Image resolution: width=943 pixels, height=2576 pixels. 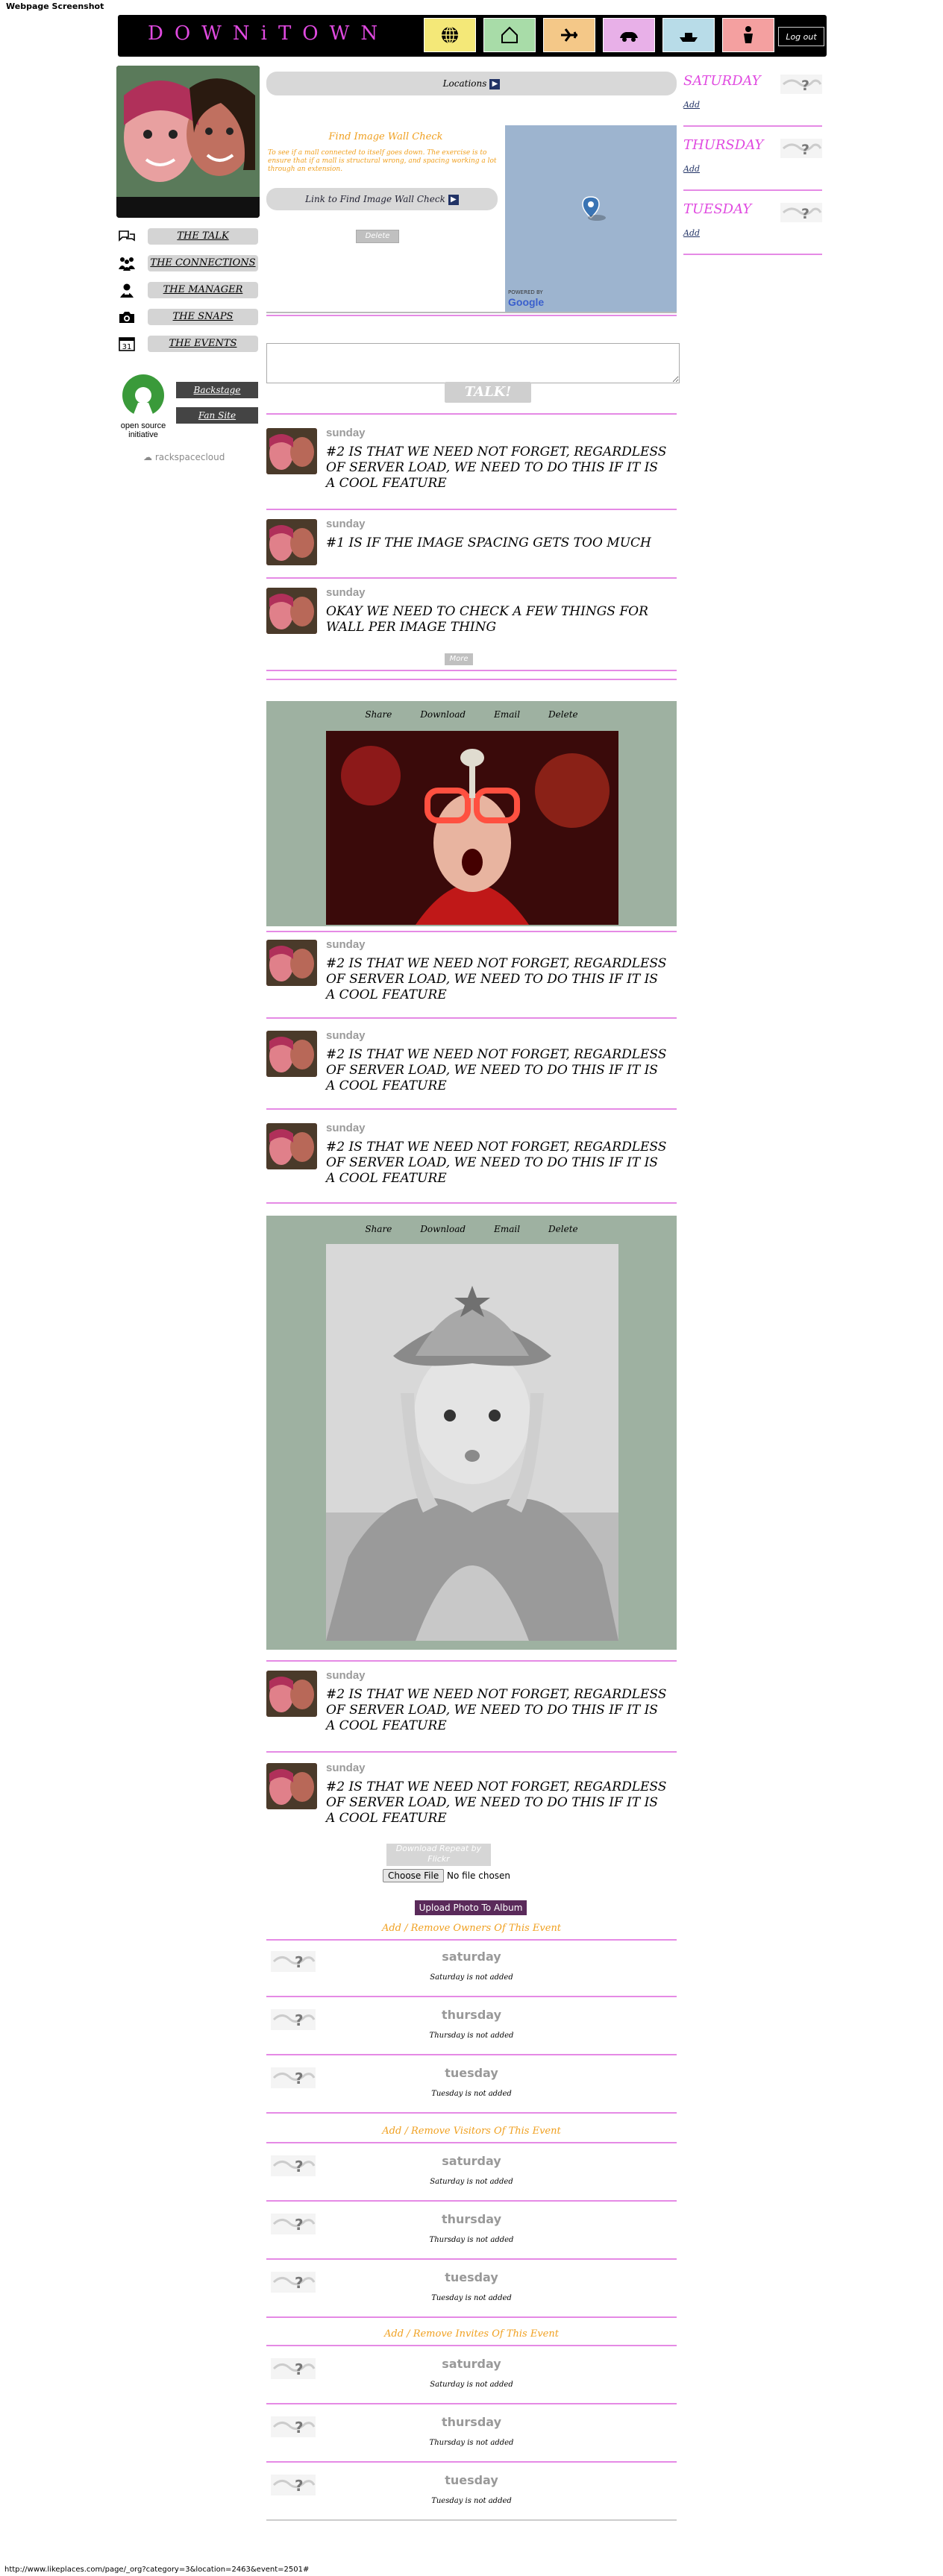 What do you see at coordinates (459, 659) in the screenshot?
I see `more-button: More` at bounding box center [459, 659].